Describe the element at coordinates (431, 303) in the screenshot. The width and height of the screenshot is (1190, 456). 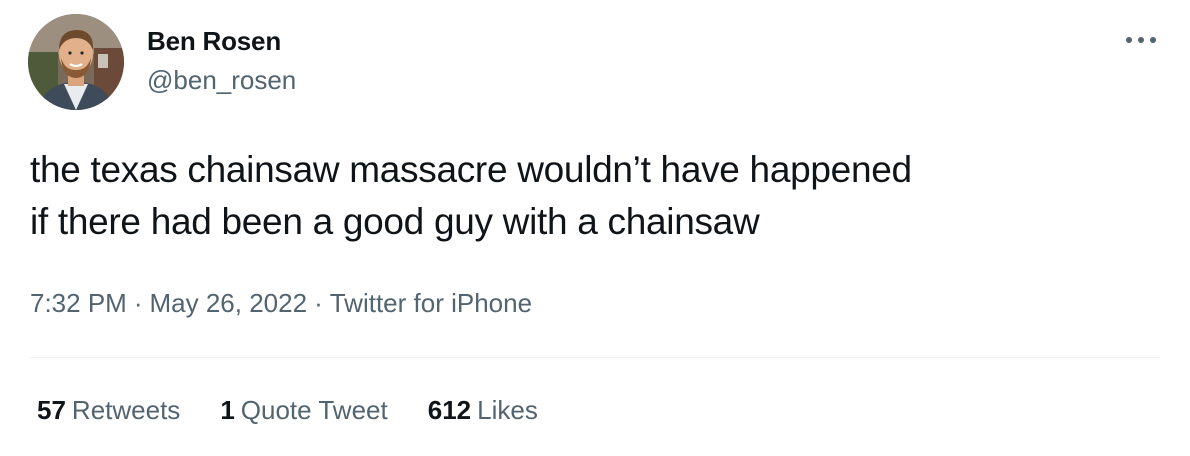
I see `tweet-source: Twitter for iPhone` at that location.